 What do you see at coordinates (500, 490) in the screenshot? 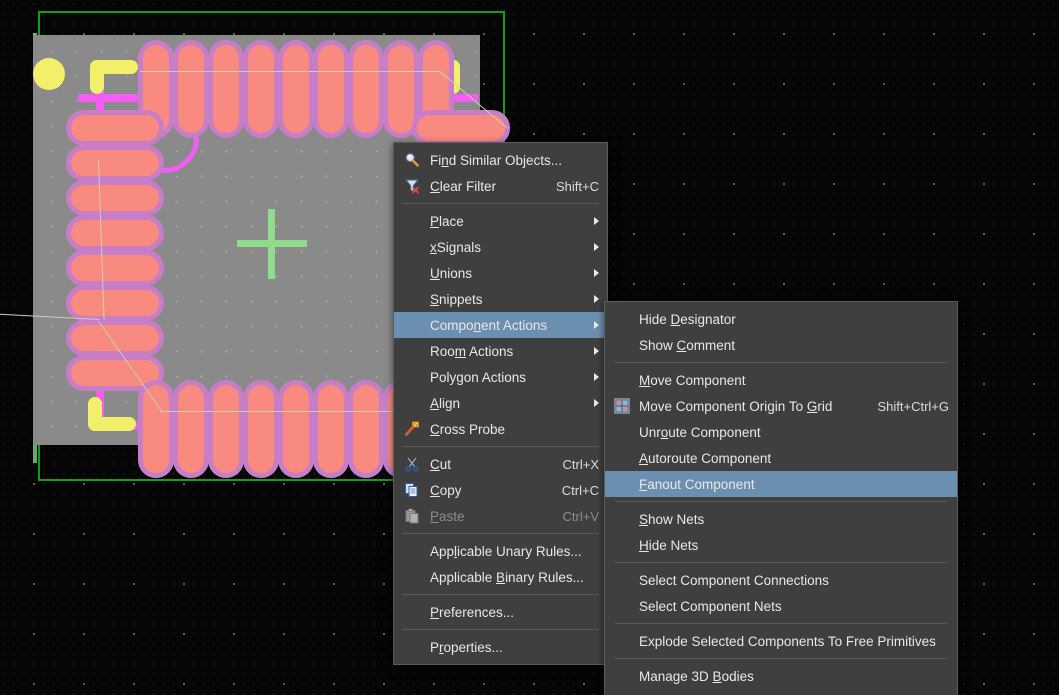
I see `menu-item-copy: Copy Ctrl+C` at bounding box center [500, 490].